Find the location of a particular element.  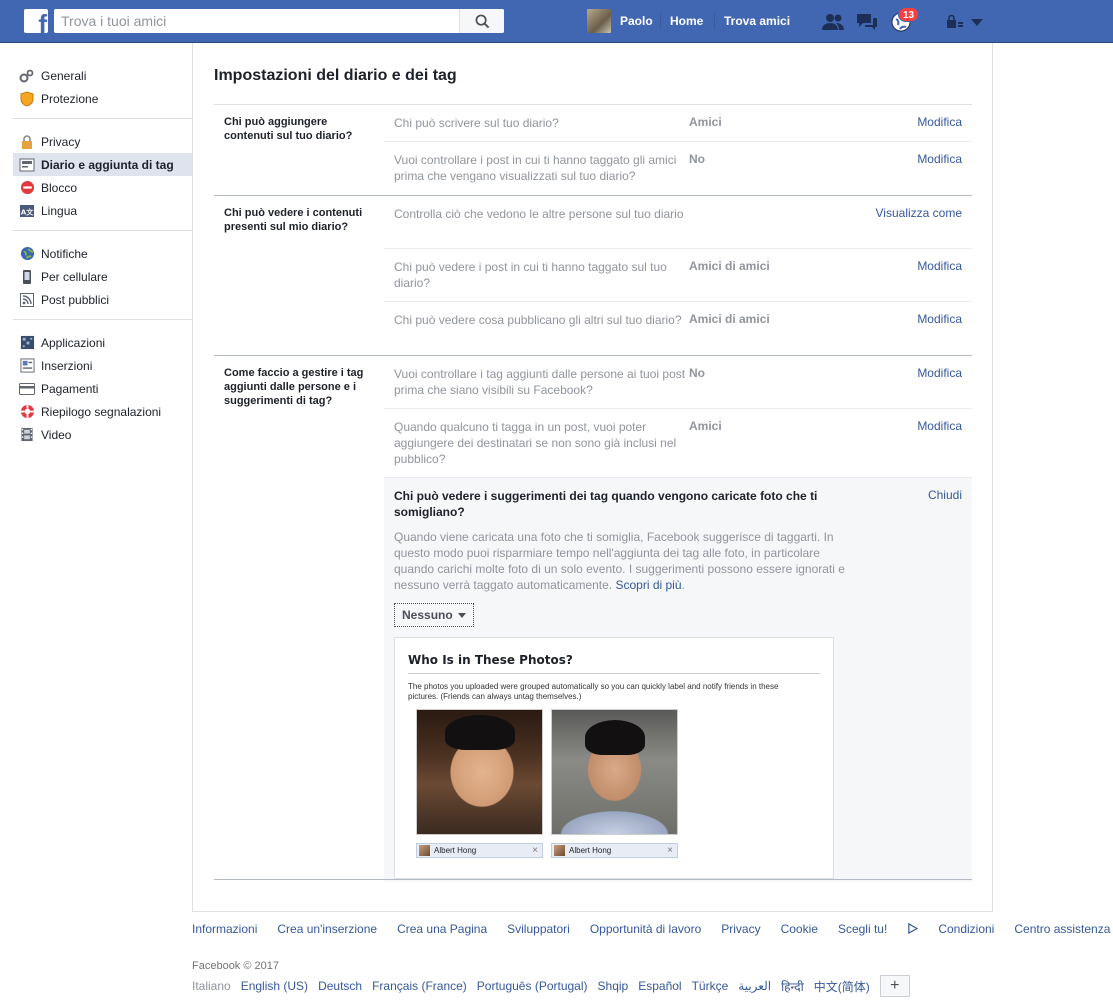

search-button is located at coordinates (481, 21).